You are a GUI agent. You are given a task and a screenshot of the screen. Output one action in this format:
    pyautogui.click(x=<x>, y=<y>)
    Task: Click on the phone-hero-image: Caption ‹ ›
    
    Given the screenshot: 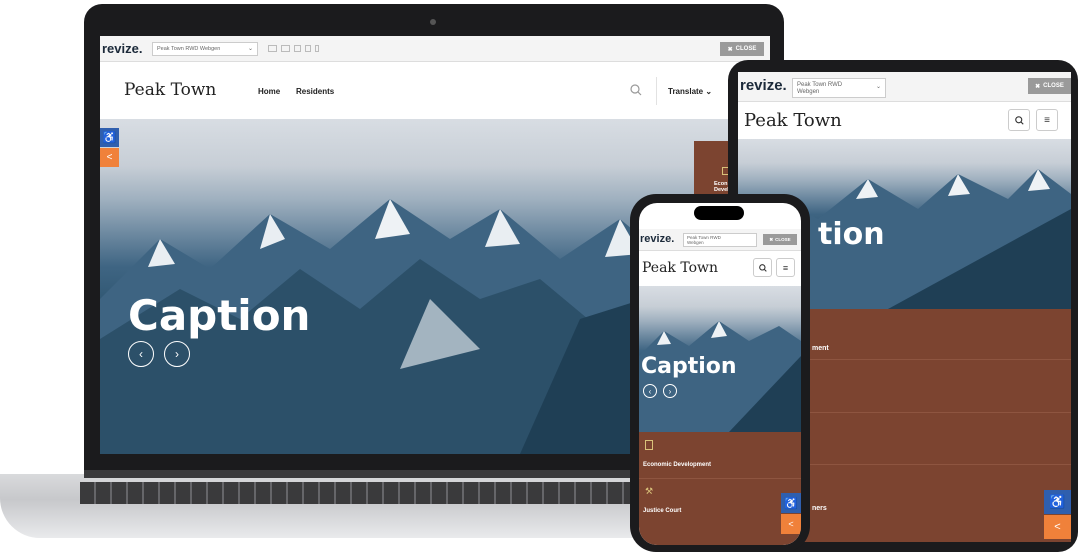 What is the action you would take?
    pyautogui.click(x=720, y=359)
    